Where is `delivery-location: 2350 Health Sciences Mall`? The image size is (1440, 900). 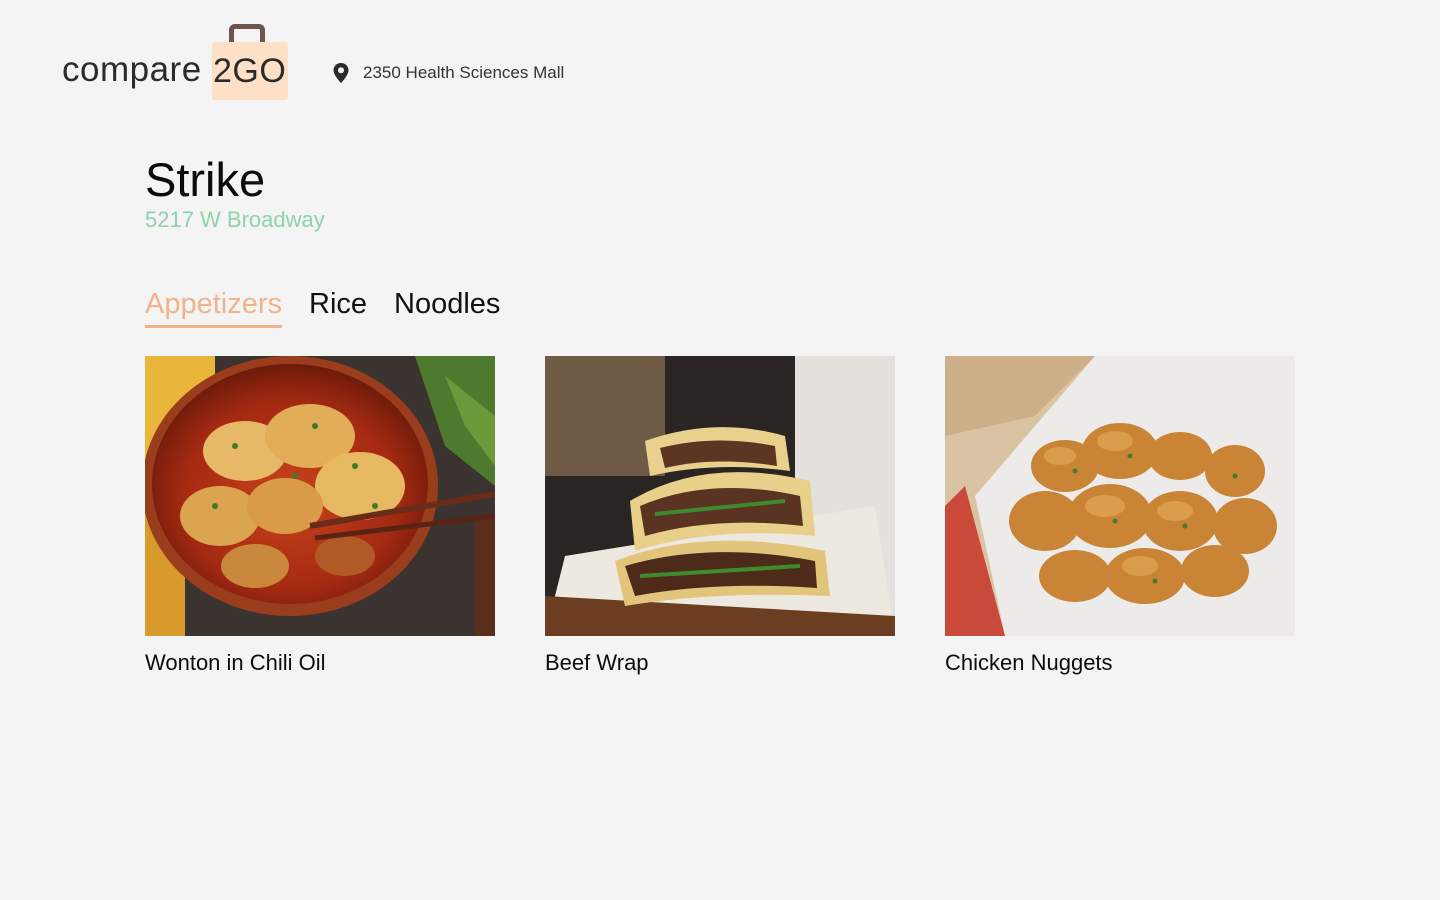
delivery-location: 2350 Health Sciences Mall is located at coordinates (447, 73).